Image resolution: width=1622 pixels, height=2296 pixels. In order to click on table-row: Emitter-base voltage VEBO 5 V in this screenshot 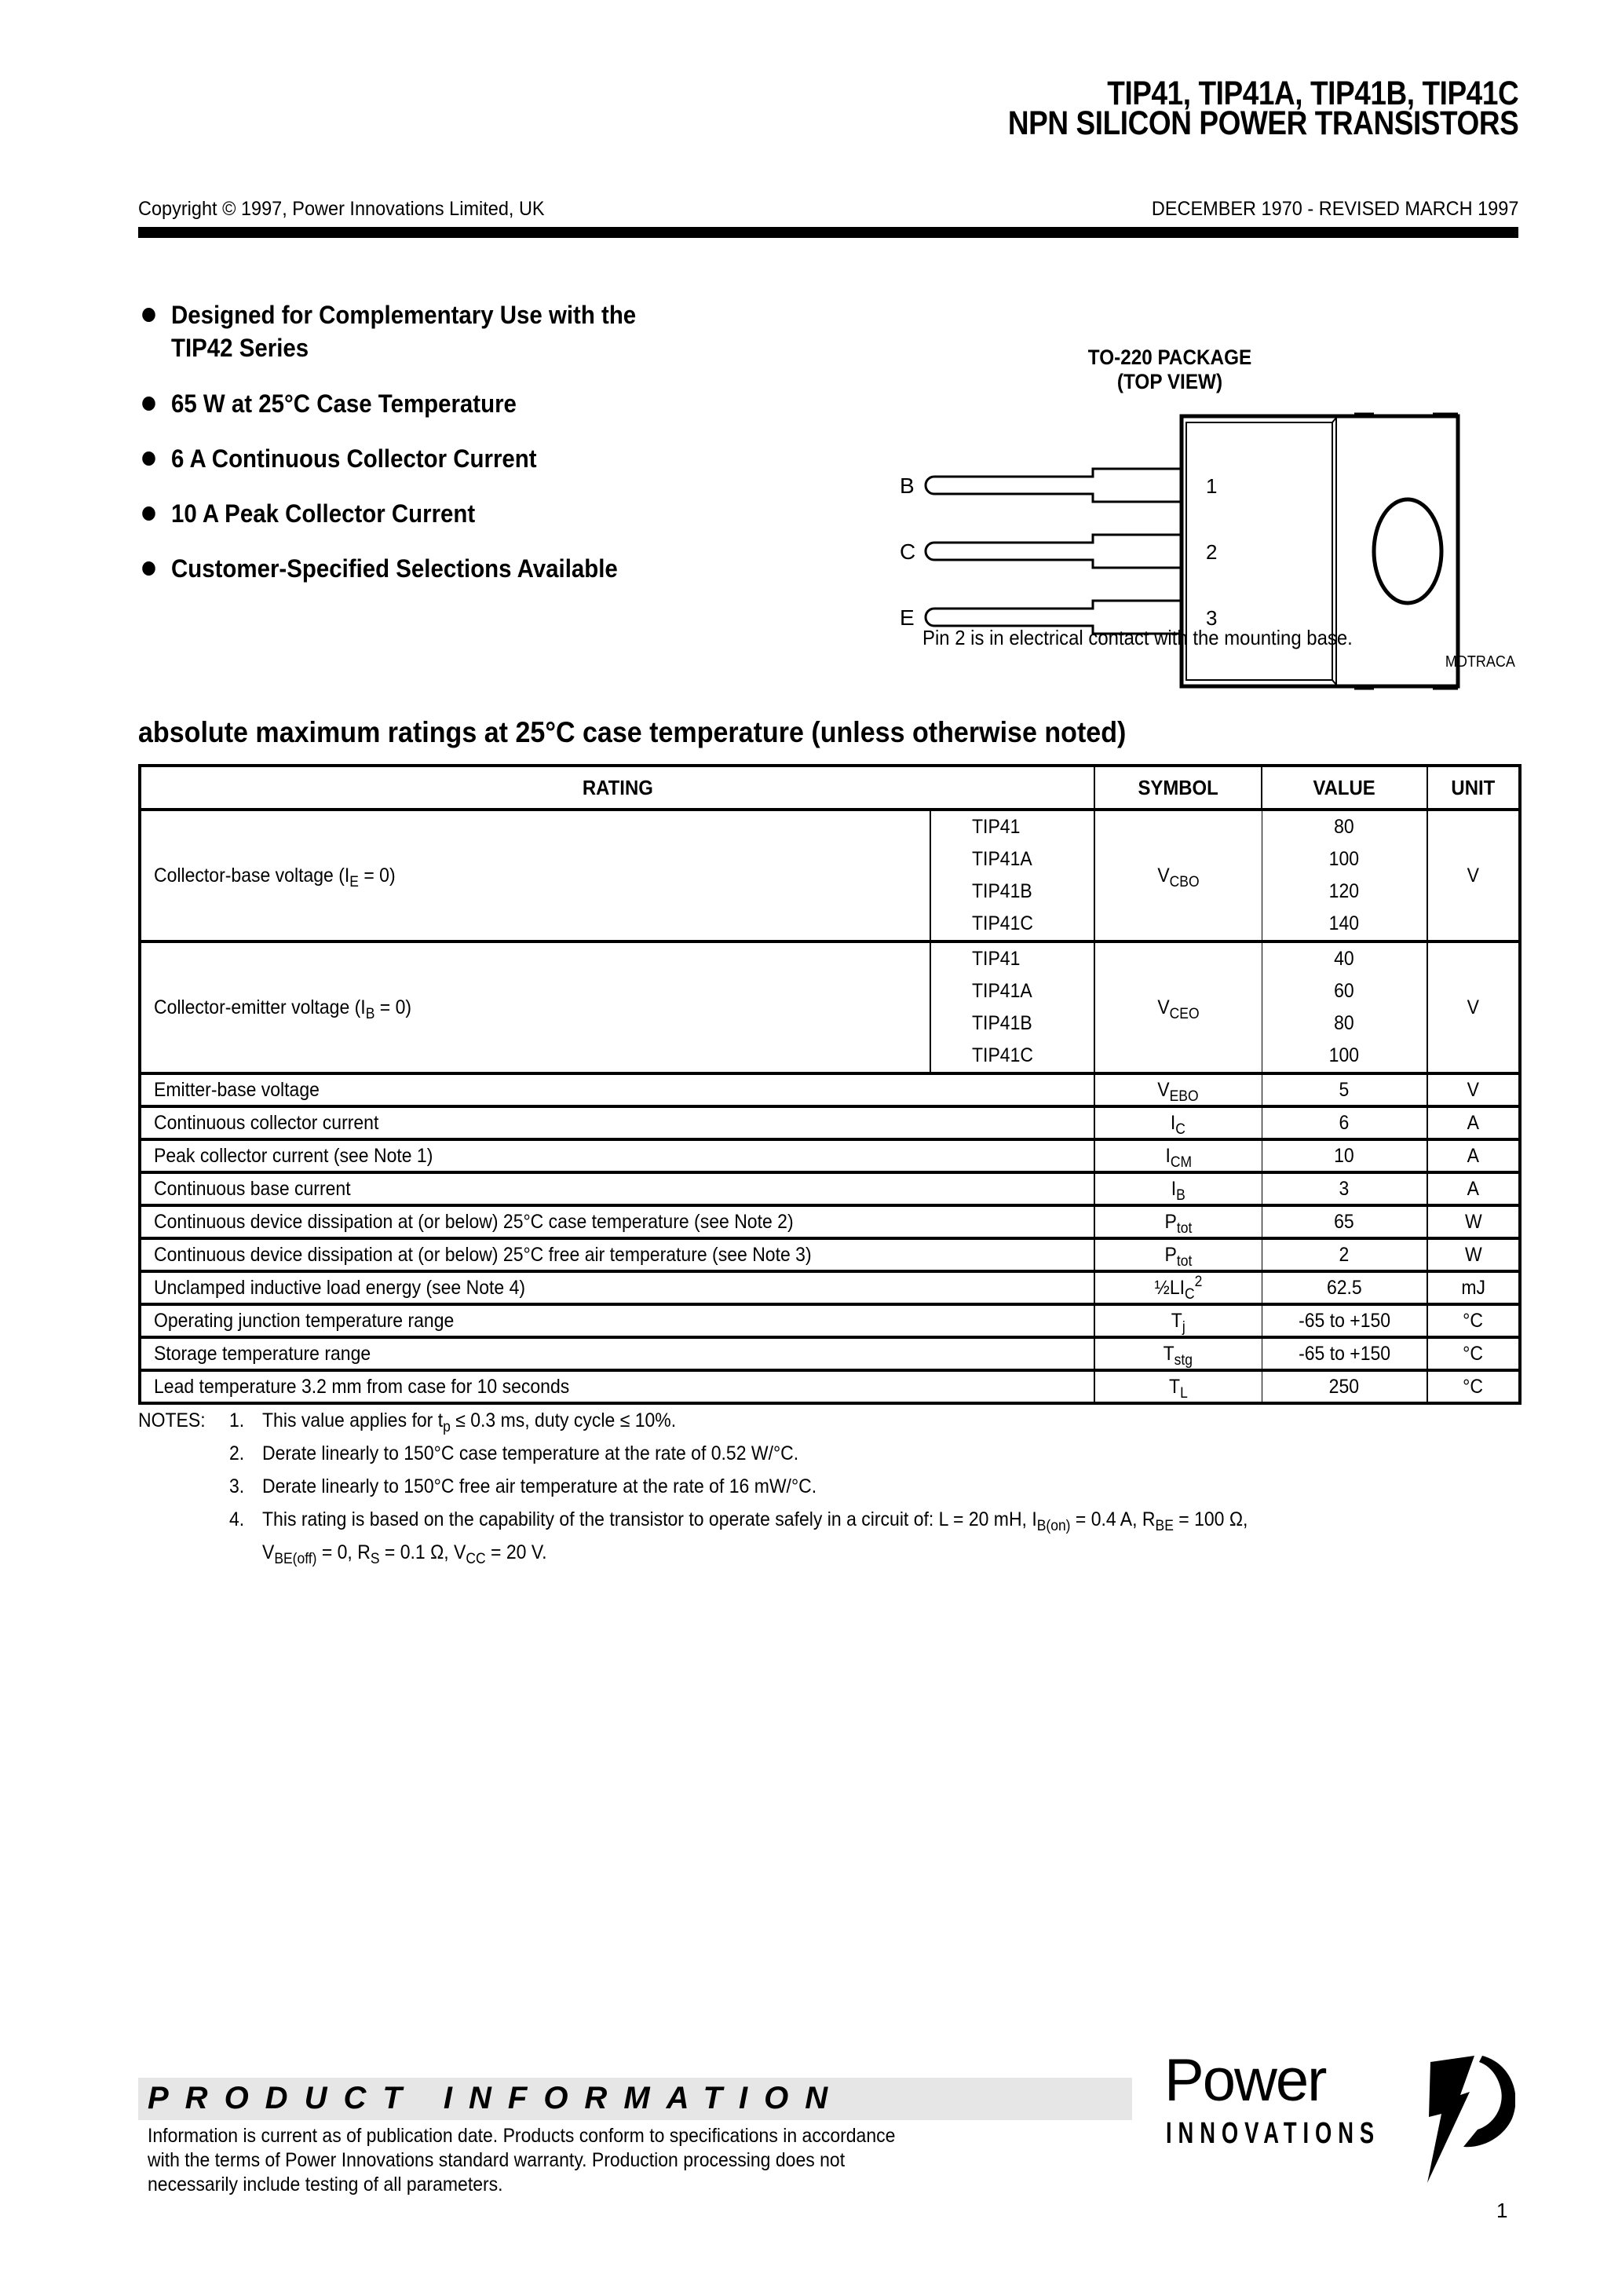, I will do `click(830, 1089)`.